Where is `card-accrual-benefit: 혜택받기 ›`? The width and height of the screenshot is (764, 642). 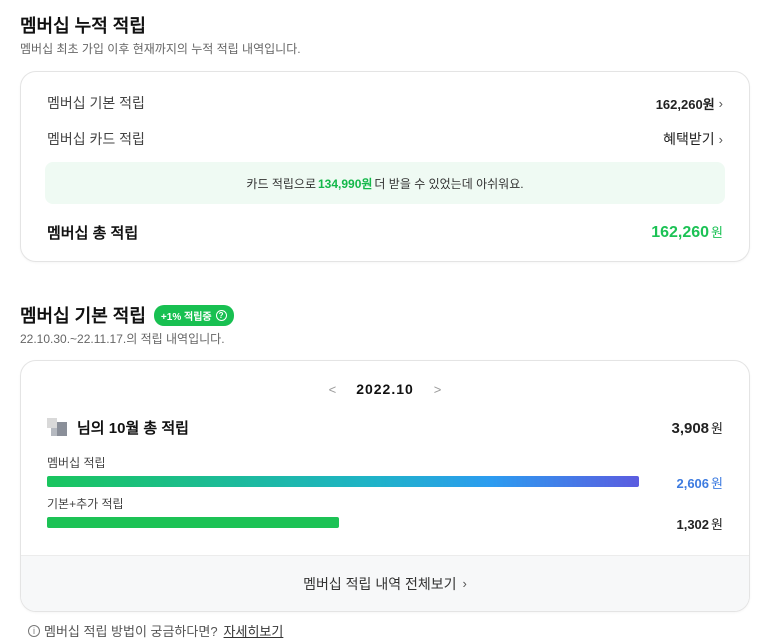
card-accrual-benefit: 혜택받기 › is located at coordinates (693, 139).